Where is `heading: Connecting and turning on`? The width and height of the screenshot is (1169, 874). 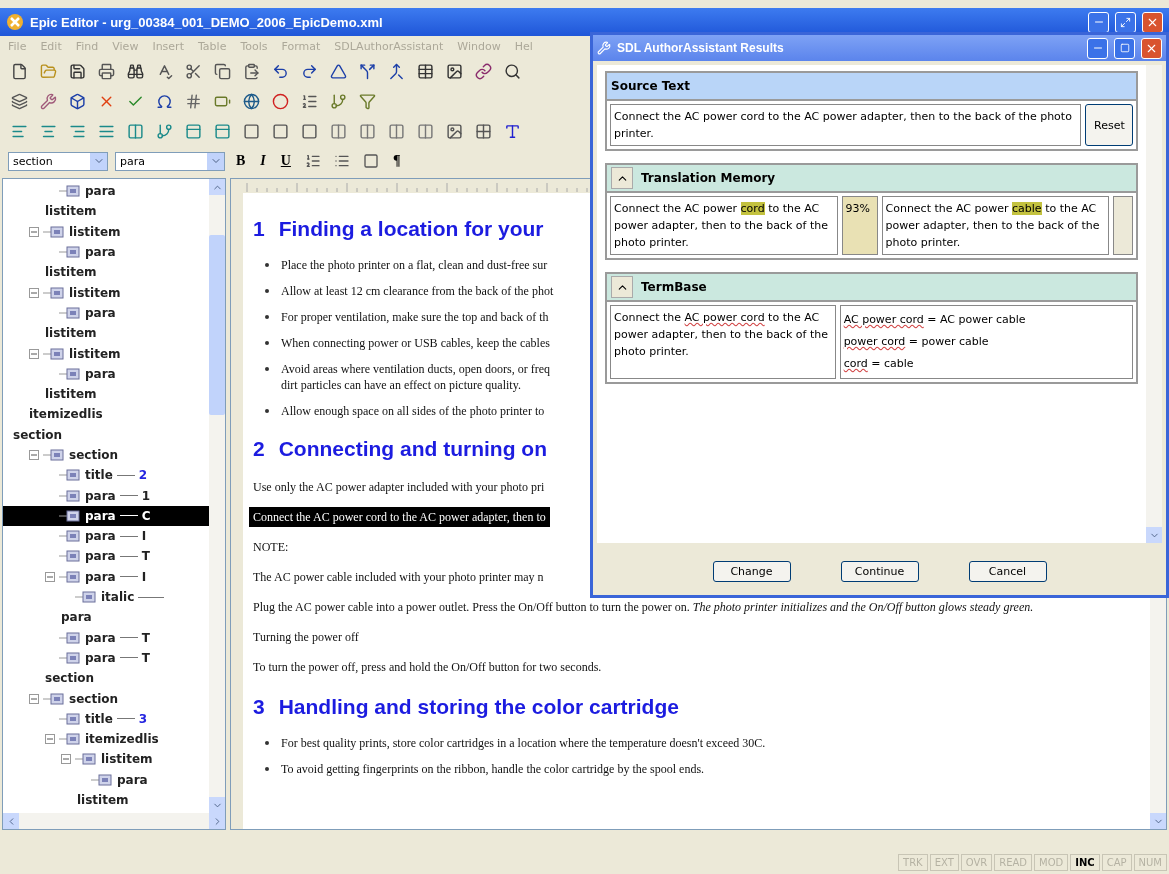
heading: Connecting and turning on is located at coordinates (412, 449).